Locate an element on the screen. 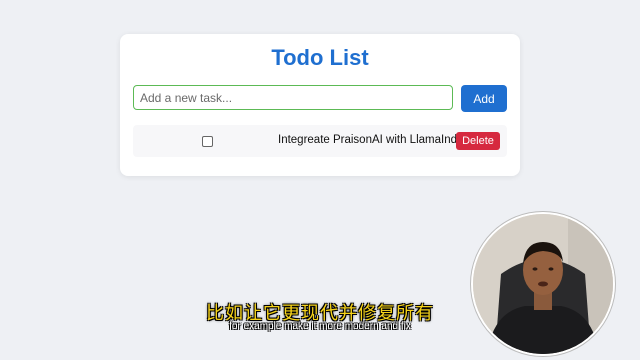 This screenshot has width=640, height=360. subtitle-english: for example make it more modern and fix is located at coordinates (320, 326).